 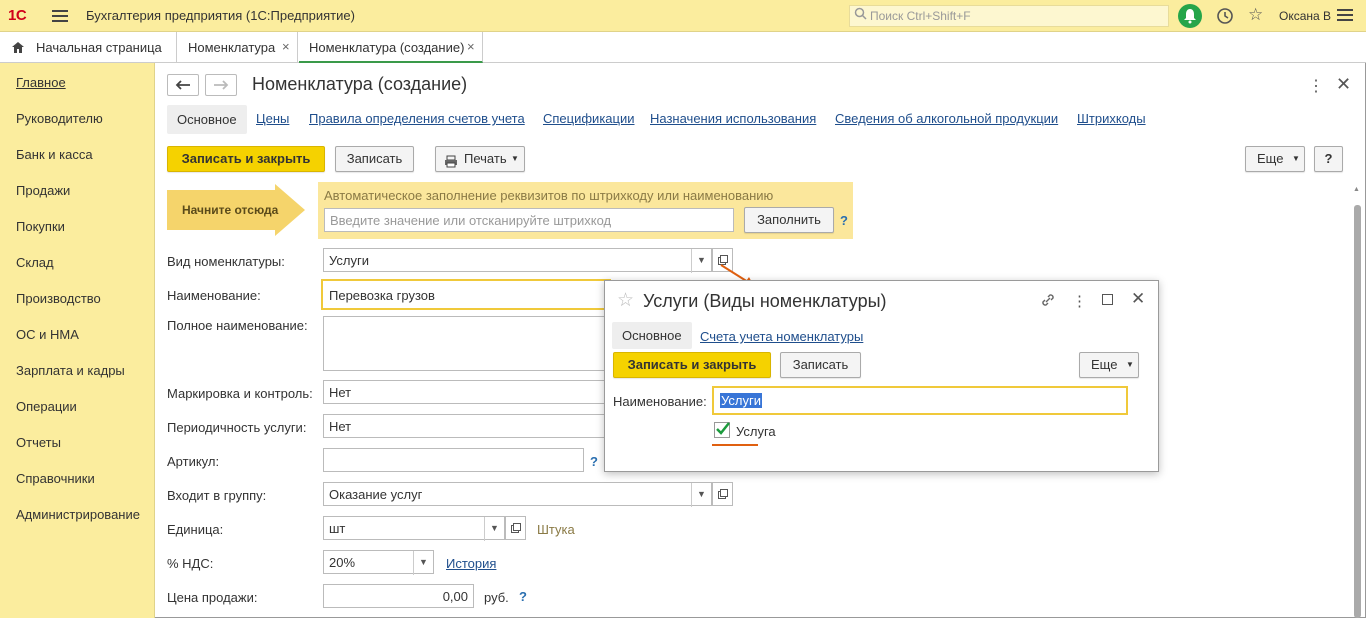 I want to click on form-tab-alcohol: Сведения об алкогольной продукции, so click(x=946, y=118).